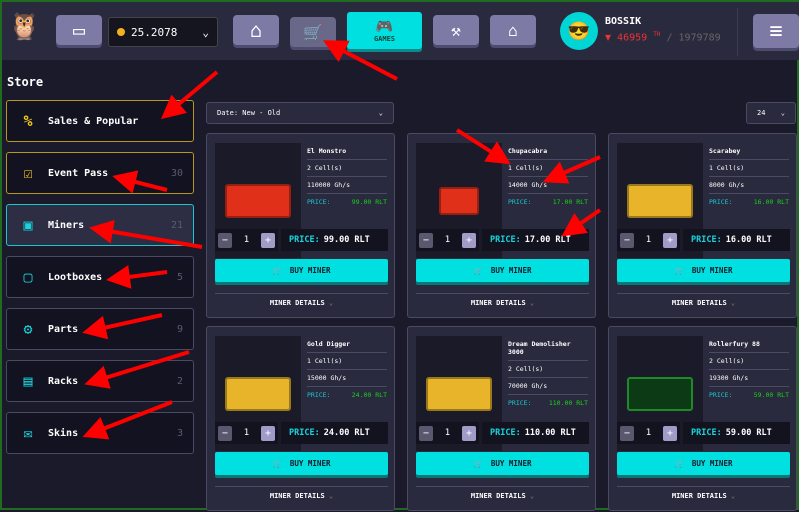 This screenshot has width=799, height=512. Describe the element at coordinates (100, 433) in the screenshot. I see `sidebar-item-skins: ✉ Skins 3` at that location.